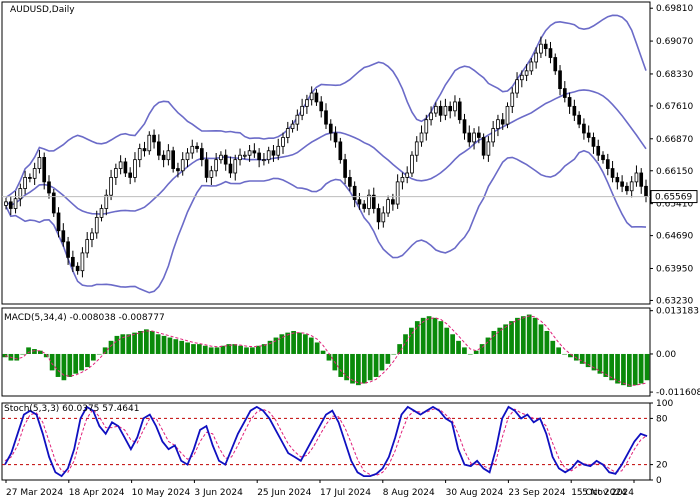  What do you see at coordinates (84, 318) in the screenshot?
I see `macd-title: MACD(5,34,4) -0.008038 -0.008777` at bounding box center [84, 318].